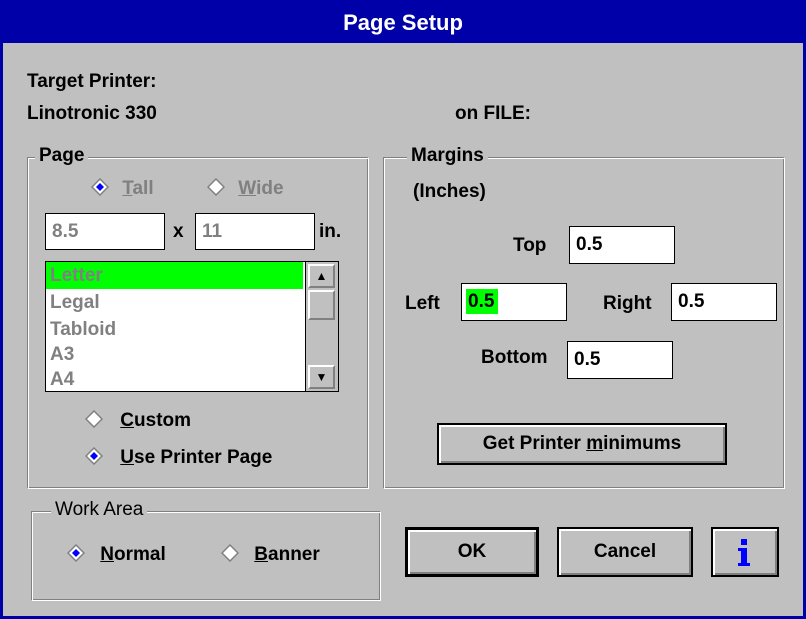 The height and width of the screenshot is (619, 806). What do you see at coordinates (472, 552) in the screenshot?
I see `ok-button: OK` at bounding box center [472, 552].